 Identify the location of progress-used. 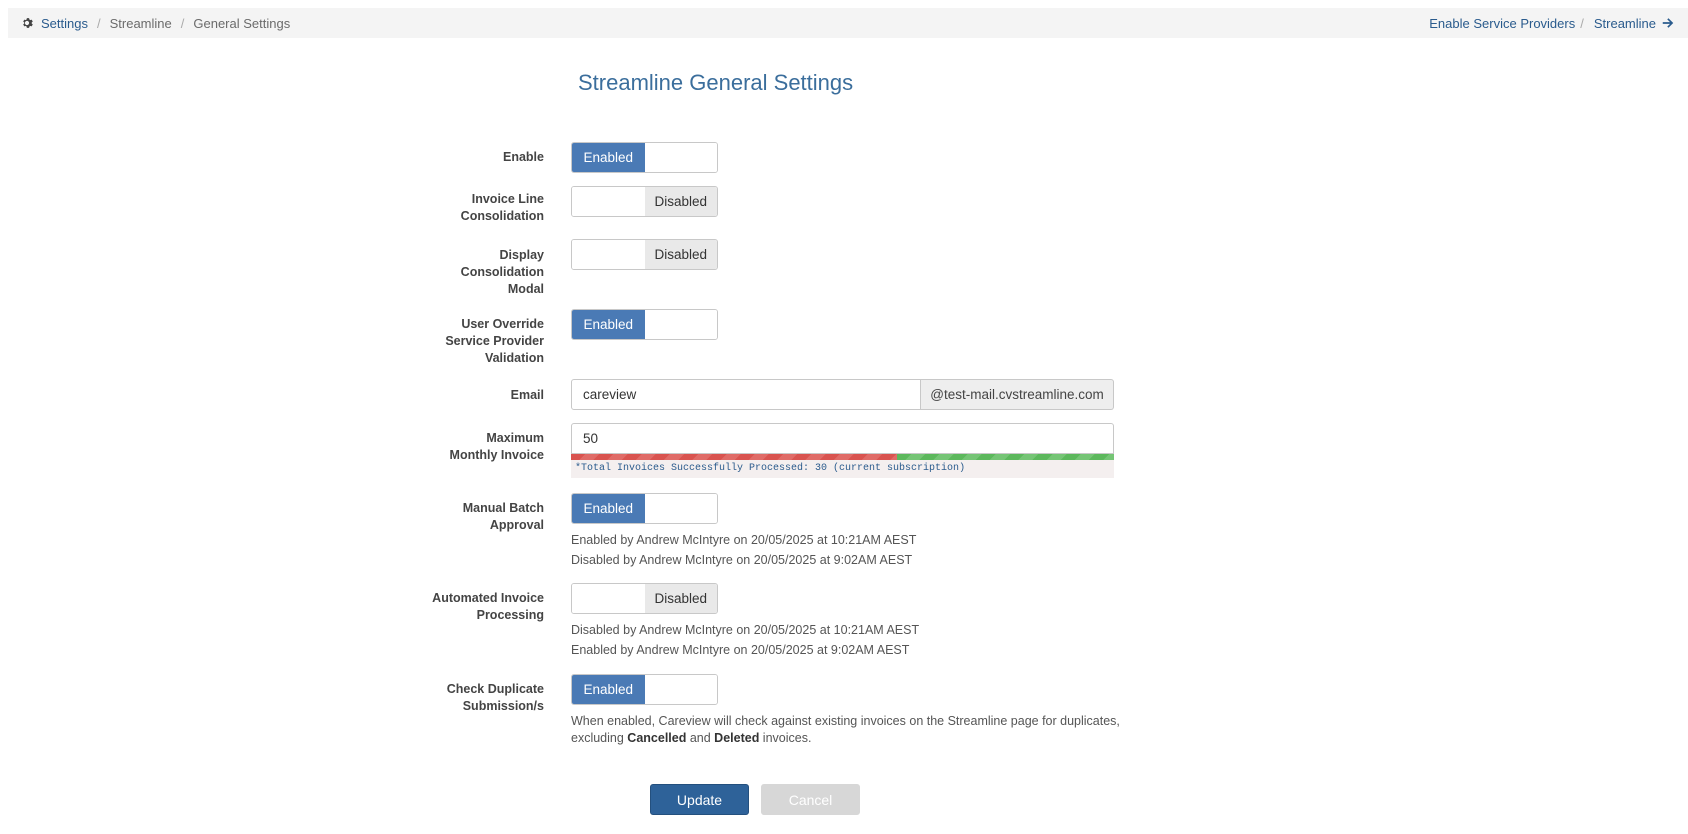
(734, 457).